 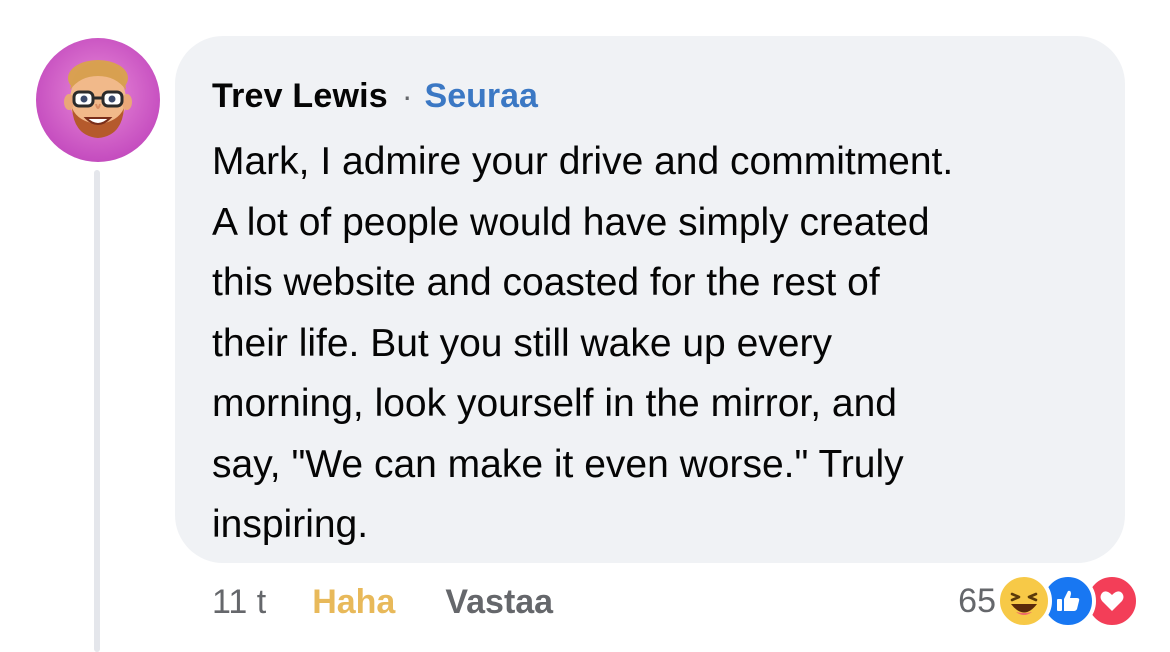 I want to click on comment-line: their life. But you still wake up every, so click(x=522, y=343).